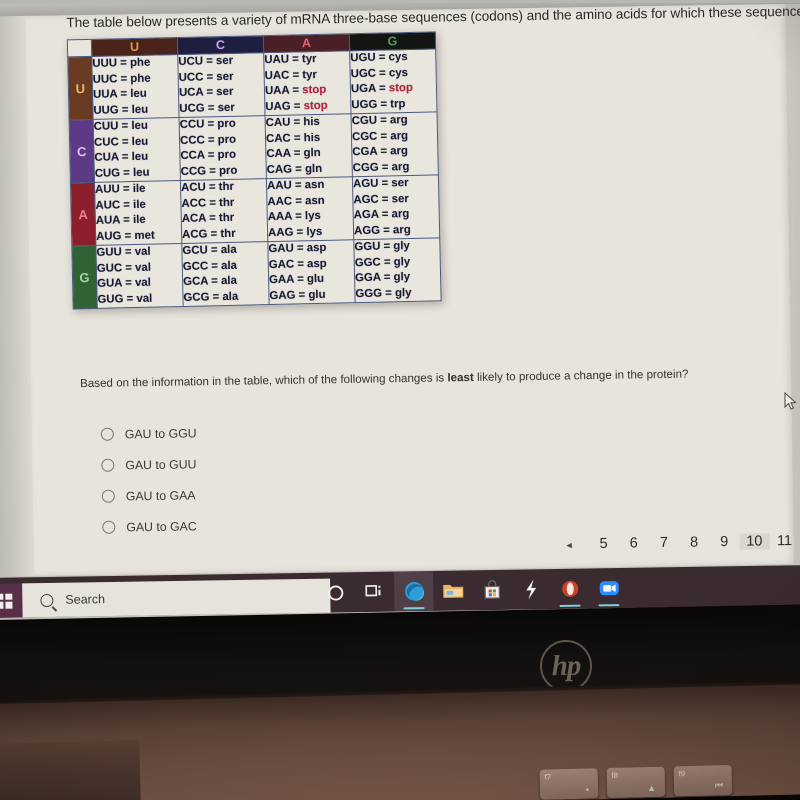 This screenshot has height=800, width=800. I want to click on codon-entry: AUC = ile, so click(120, 205).